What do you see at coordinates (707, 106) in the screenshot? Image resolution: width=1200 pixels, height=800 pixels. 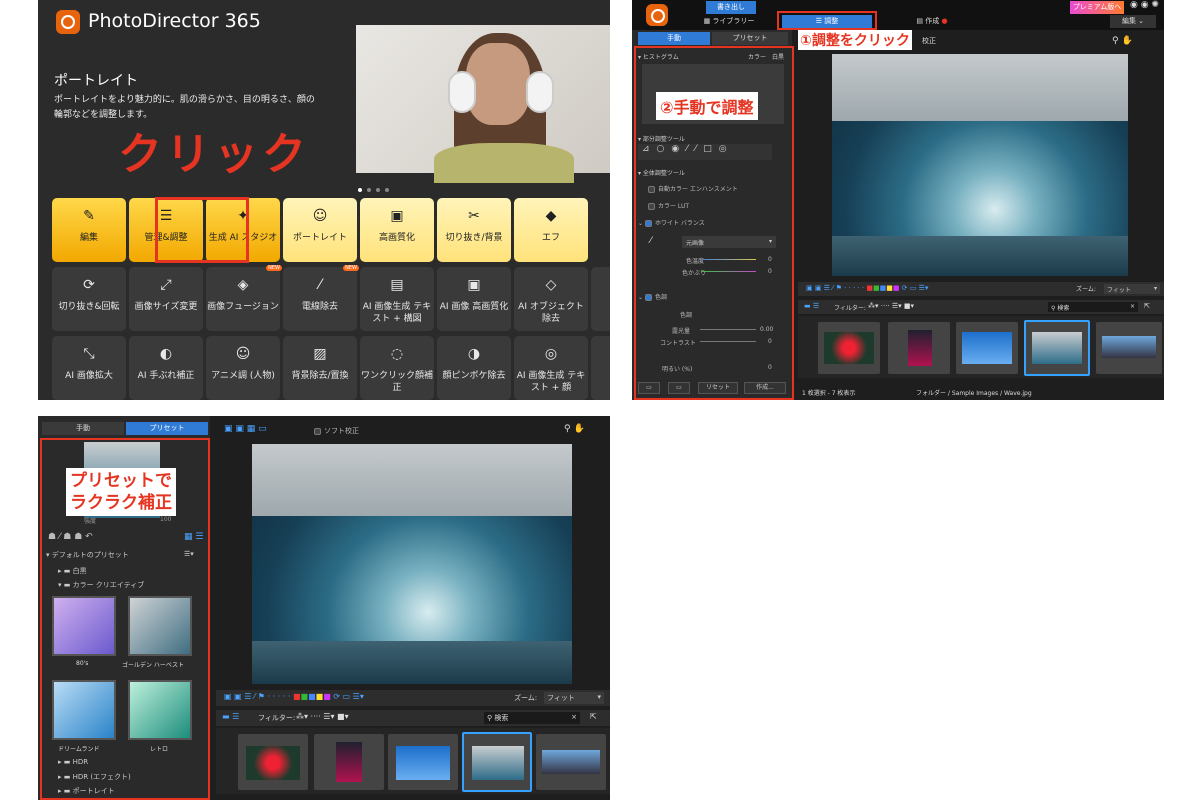 I see `manual-annotation: ②手動で調整` at bounding box center [707, 106].